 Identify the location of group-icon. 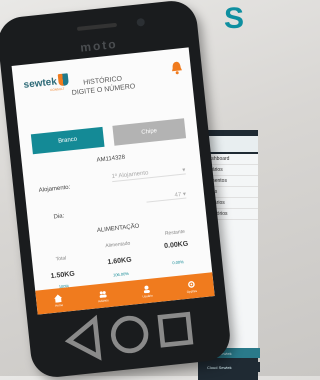
(103, 294).